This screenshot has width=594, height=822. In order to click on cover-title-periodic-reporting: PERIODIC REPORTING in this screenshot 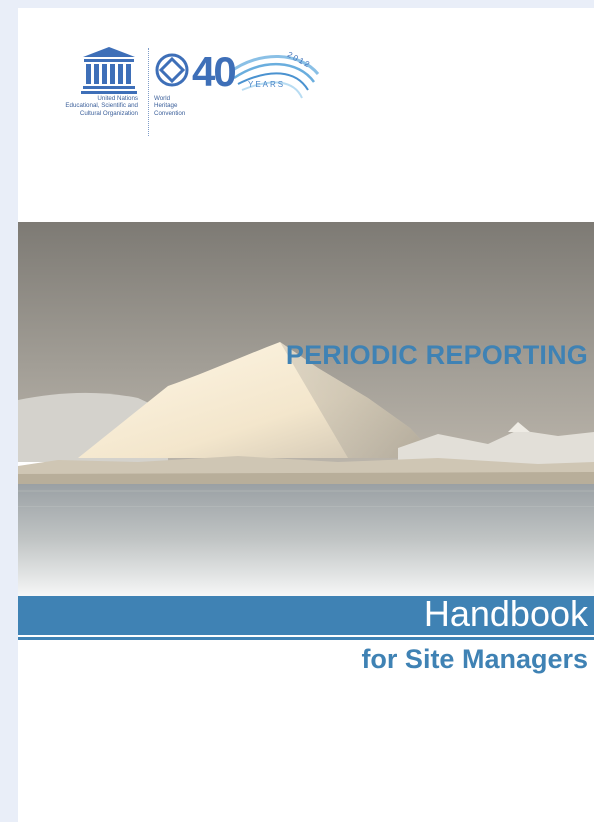, I will do `click(436, 355)`.